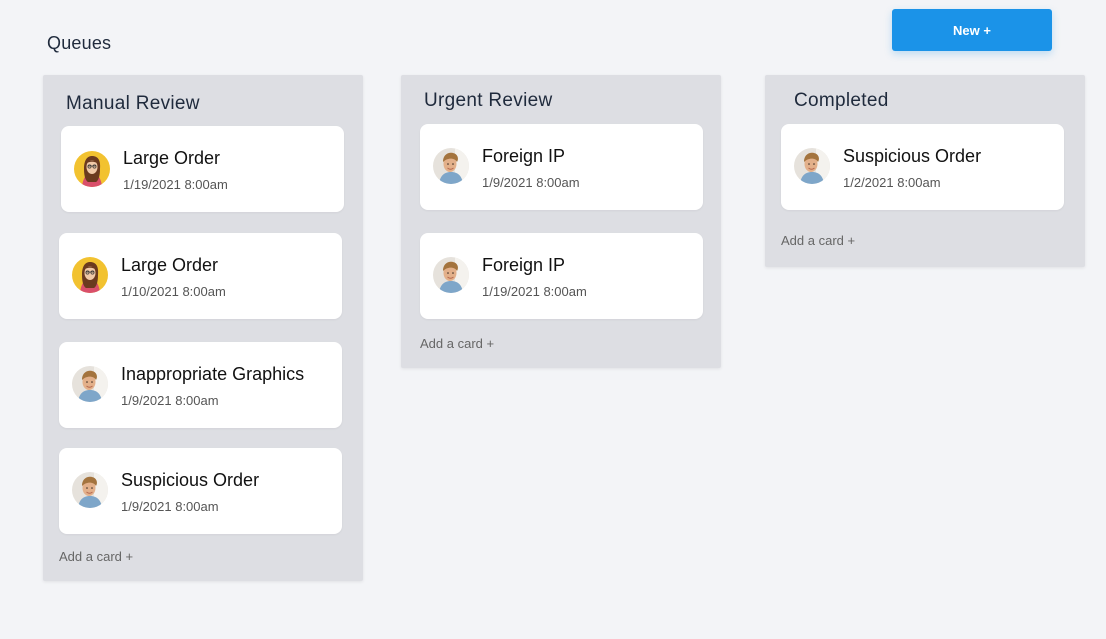 This screenshot has height=639, width=1106. What do you see at coordinates (79, 43) in the screenshot?
I see `page-title: Queues` at bounding box center [79, 43].